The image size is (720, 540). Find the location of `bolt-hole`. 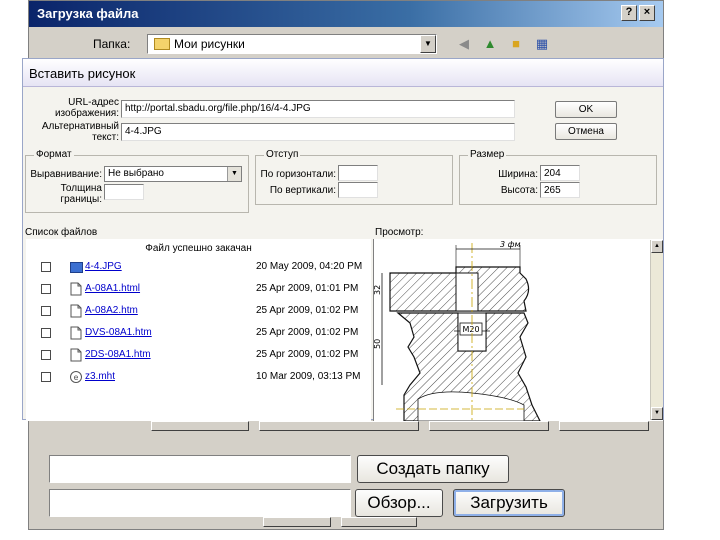

bolt-hole is located at coordinates (467, 292).